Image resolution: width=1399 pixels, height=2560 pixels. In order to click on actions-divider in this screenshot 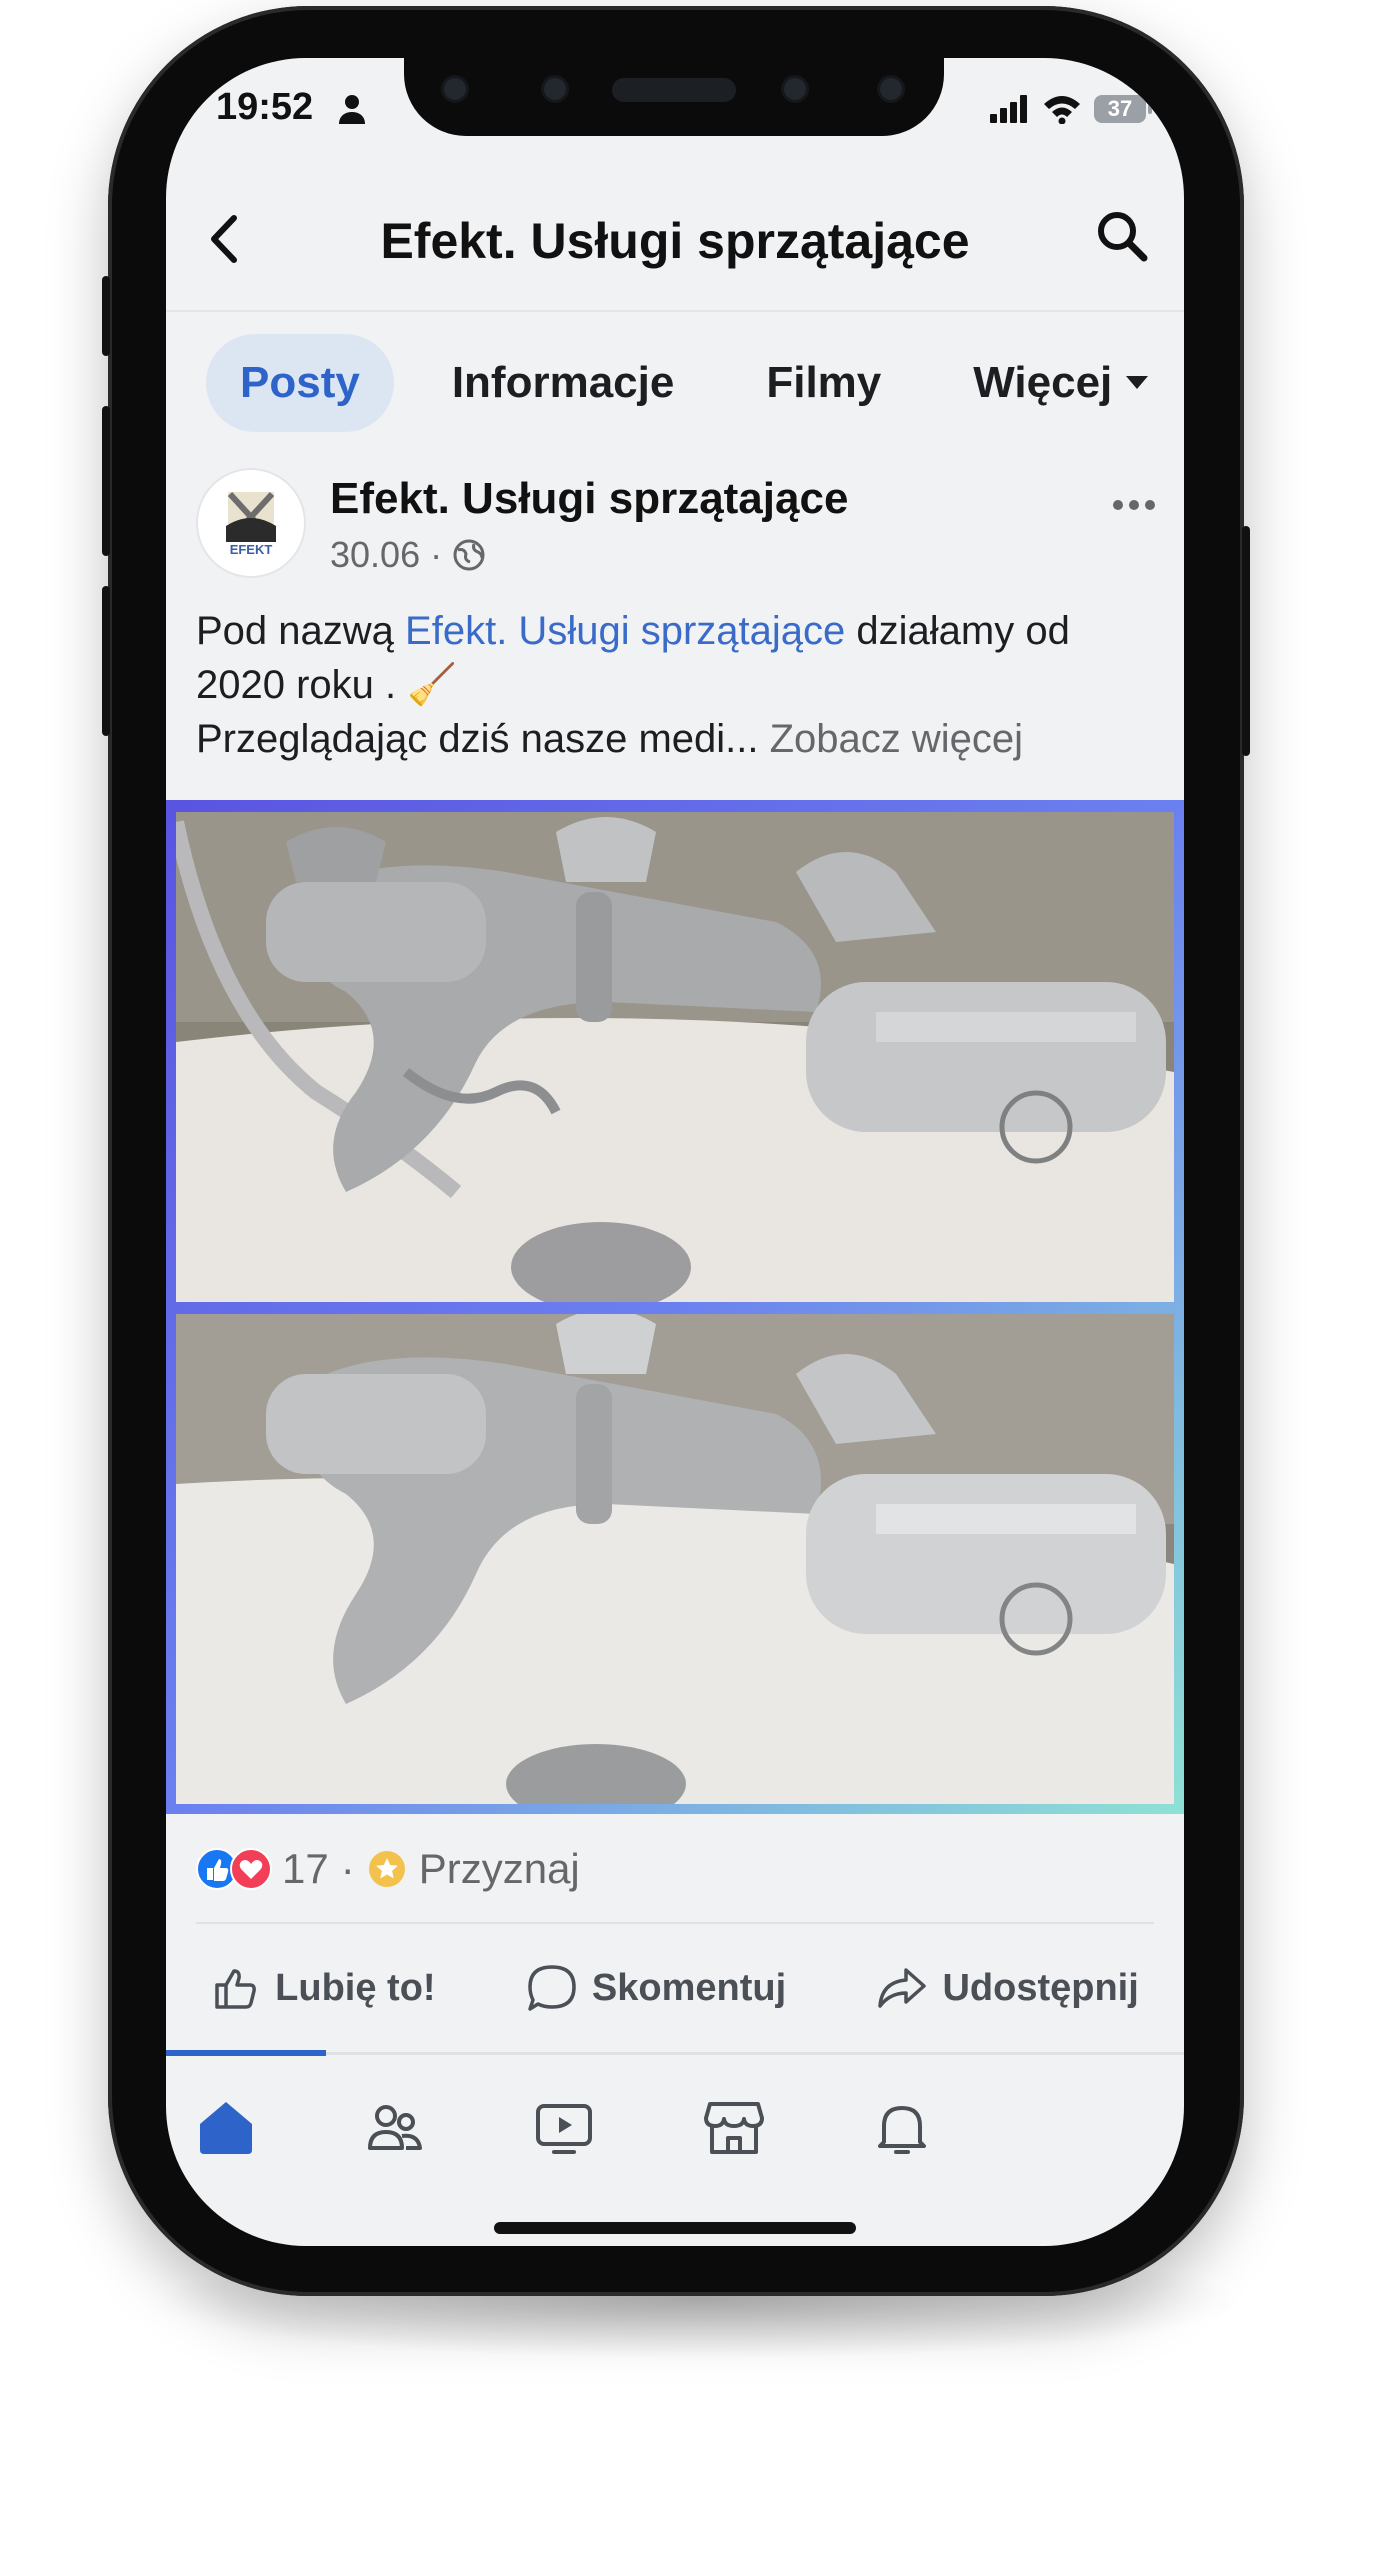, I will do `click(675, 1923)`.